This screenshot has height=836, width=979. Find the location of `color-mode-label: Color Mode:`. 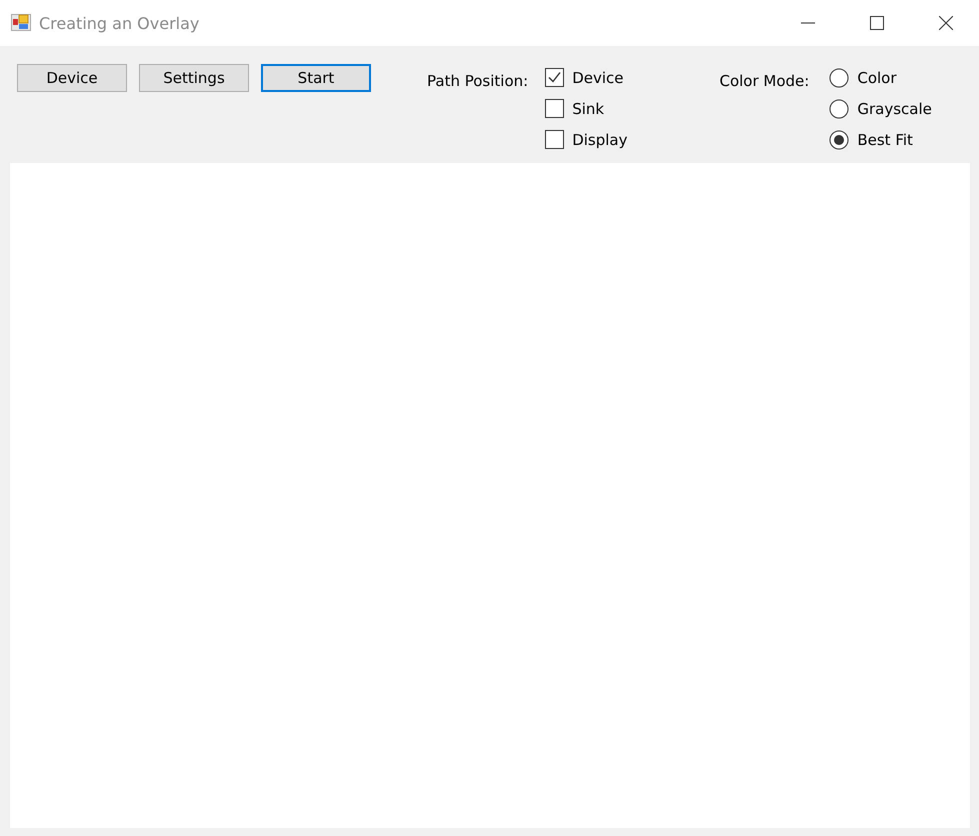

color-mode-label: Color Mode: is located at coordinates (764, 81).